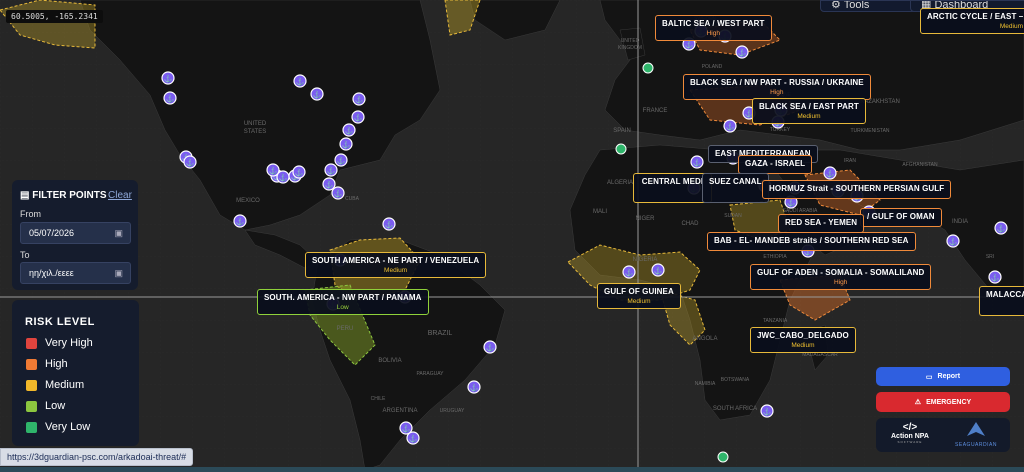 The width and height of the screenshot is (1024, 472). I want to click on zone-black-sea-east: BLACK SEA / EAST PART Medium, so click(809, 111).